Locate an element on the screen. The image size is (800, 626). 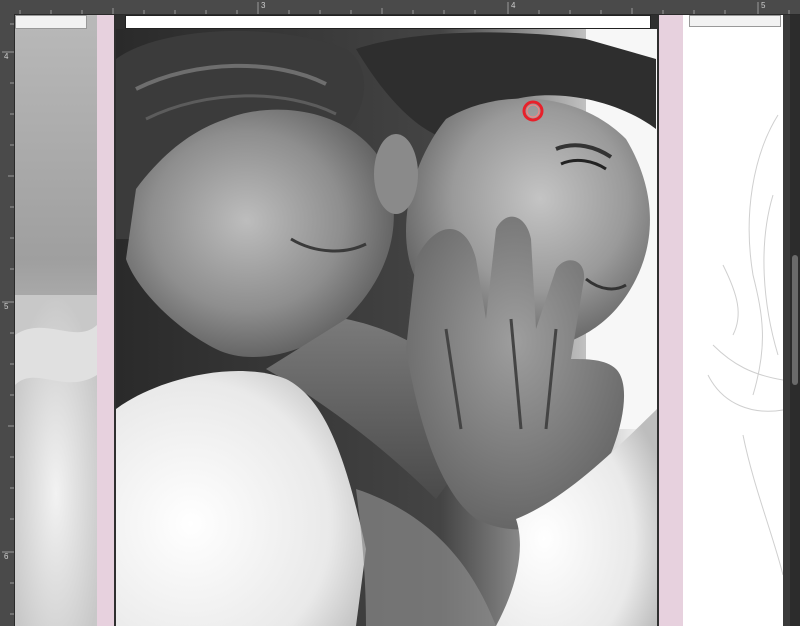
ruler-label: 3 is located at coordinates (263, 5).